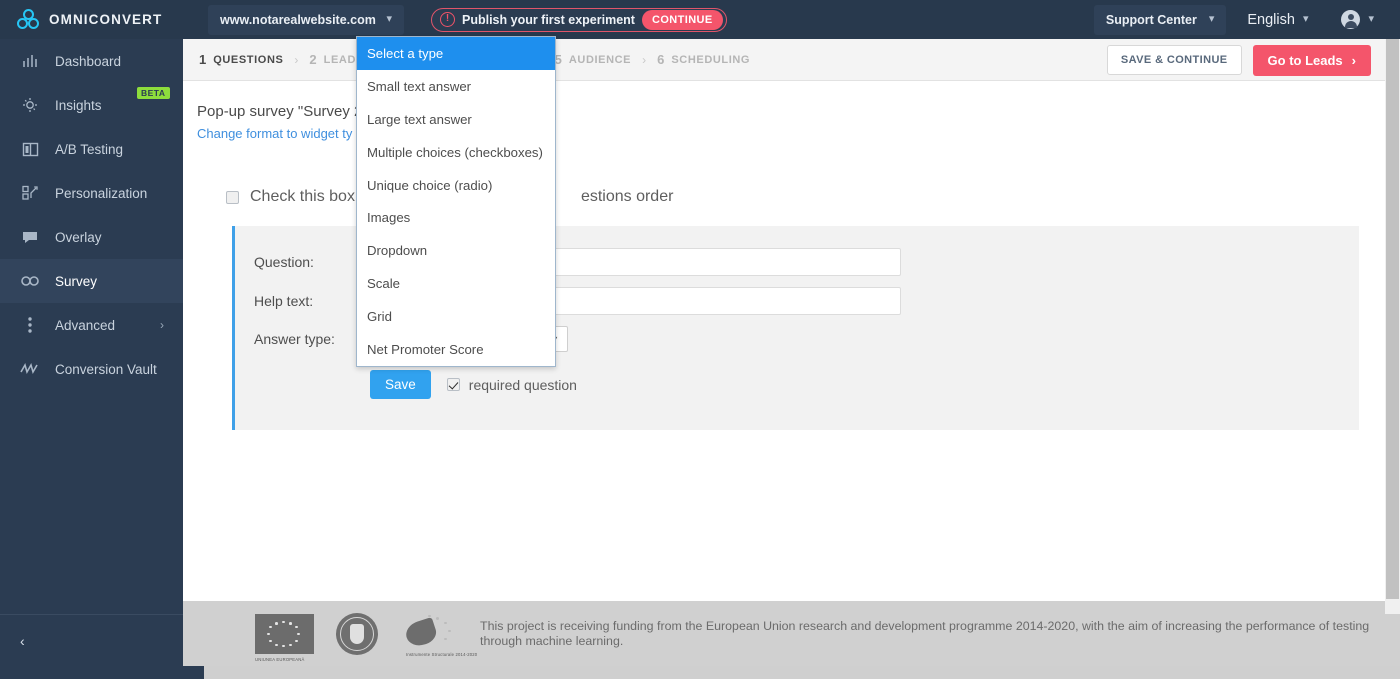 The width and height of the screenshot is (1400, 679). Describe the element at coordinates (456, 185) in the screenshot. I see `dropdown-option-unique-choice: Unique choice (radio)` at that location.